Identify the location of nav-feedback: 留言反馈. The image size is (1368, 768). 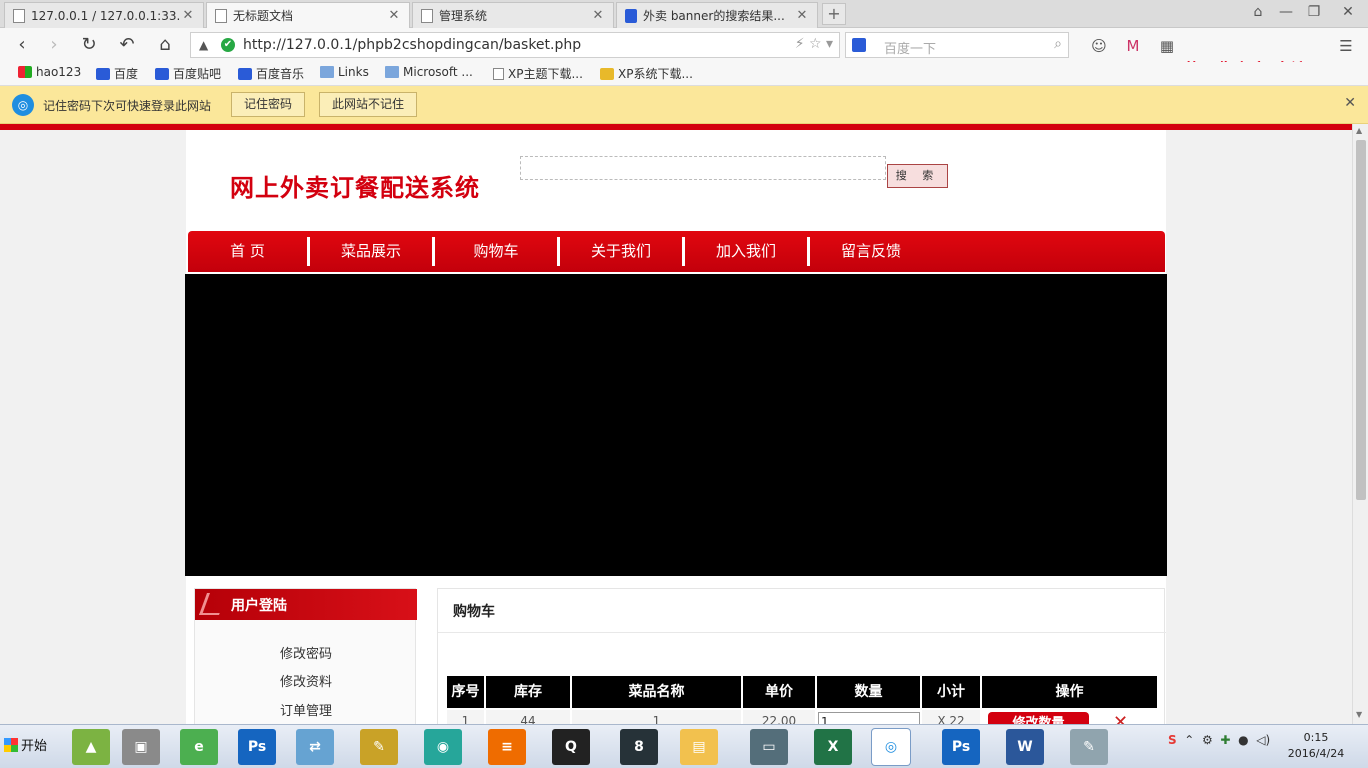
(871, 251).